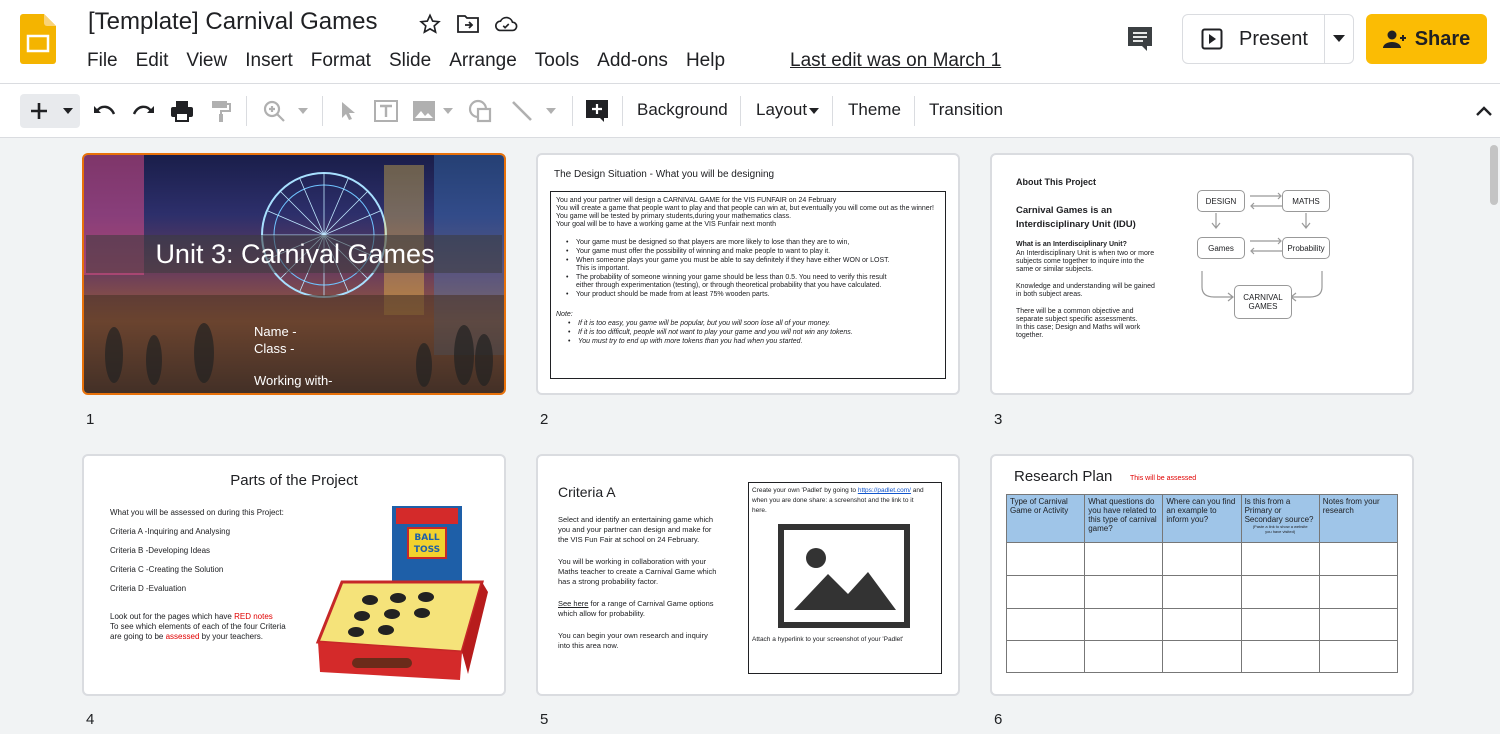 The image size is (1500, 734). What do you see at coordinates (231, 636) in the screenshot?
I see `slide4-lookout-text: by your teachers.` at bounding box center [231, 636].